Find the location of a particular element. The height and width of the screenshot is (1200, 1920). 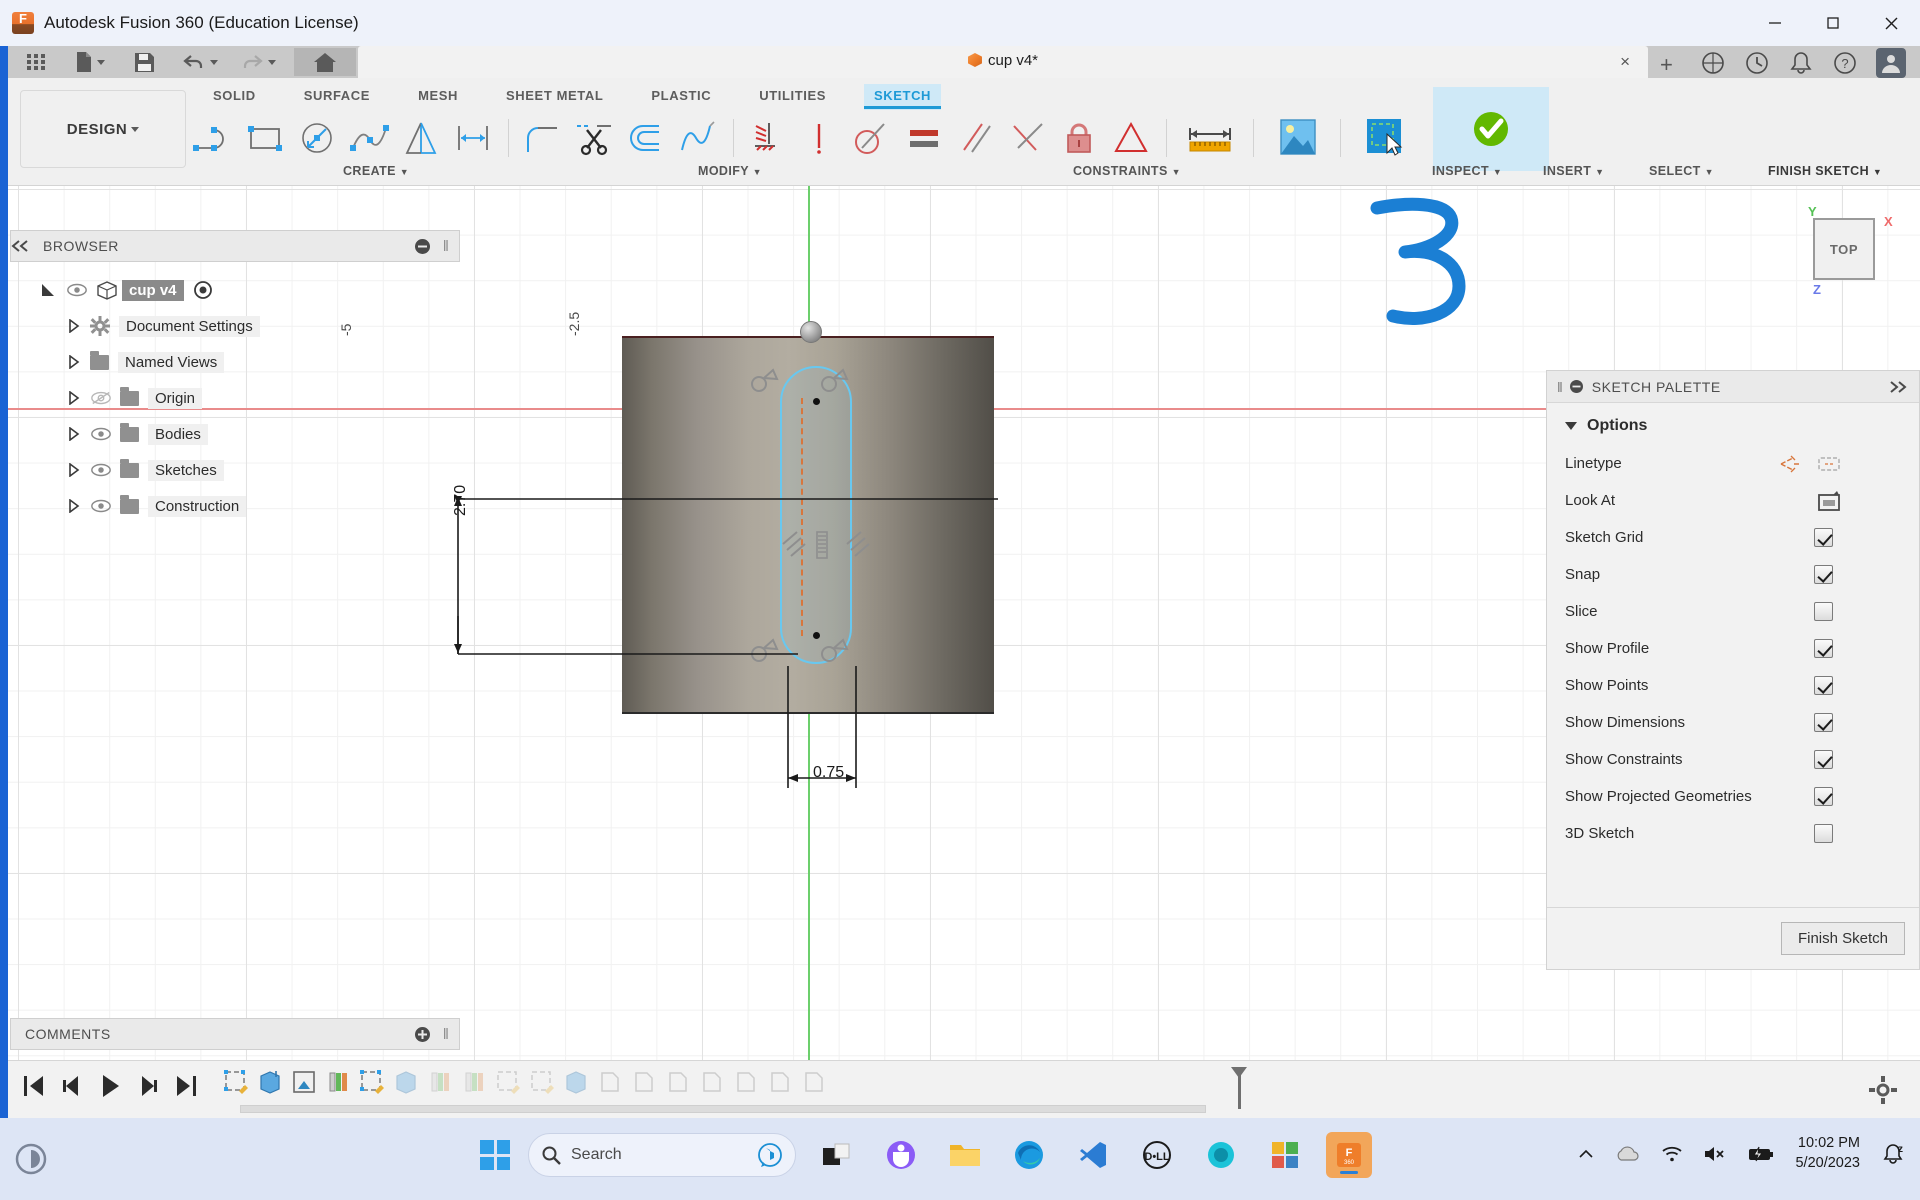

step-forward-icon is located at coordinates (148, 1086).